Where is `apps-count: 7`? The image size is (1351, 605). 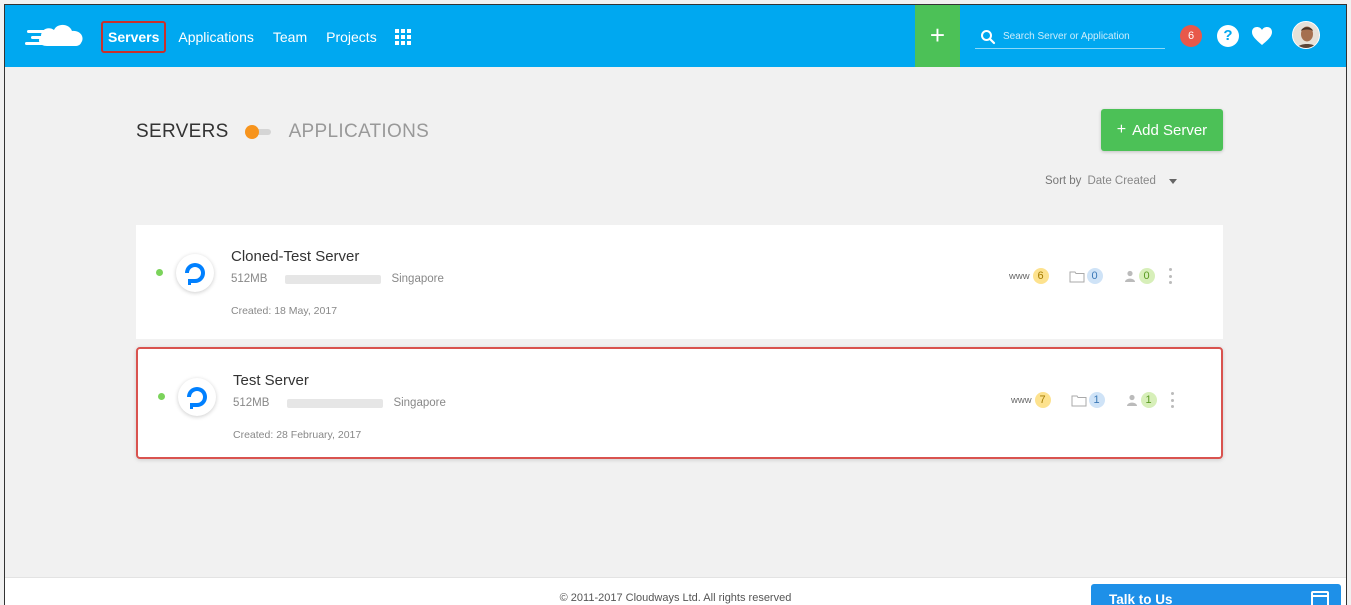 apps-count: 7 is located at coordinates (1042, 400).